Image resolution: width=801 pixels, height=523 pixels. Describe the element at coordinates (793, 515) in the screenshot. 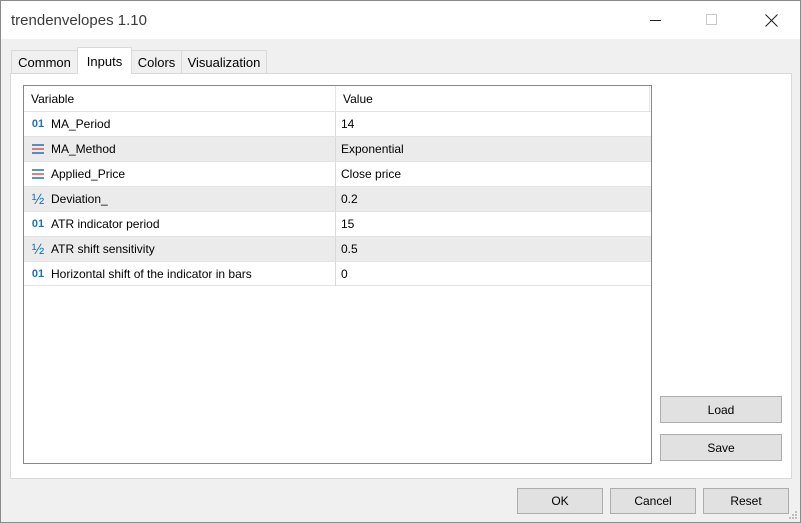

I see `resize-grip-icon` at that location.